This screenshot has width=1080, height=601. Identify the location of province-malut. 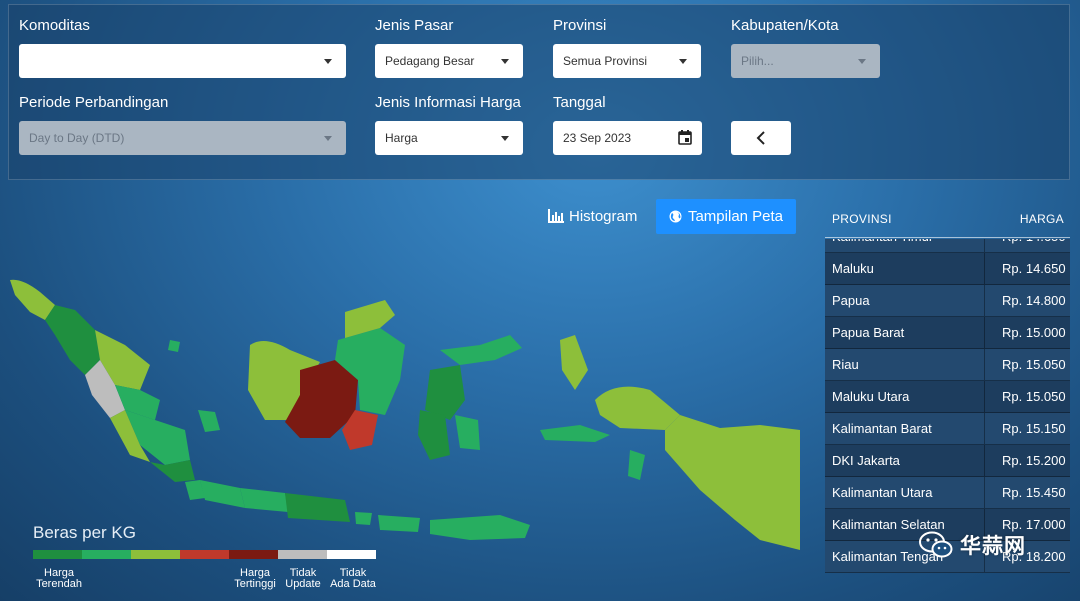
(574, 362).